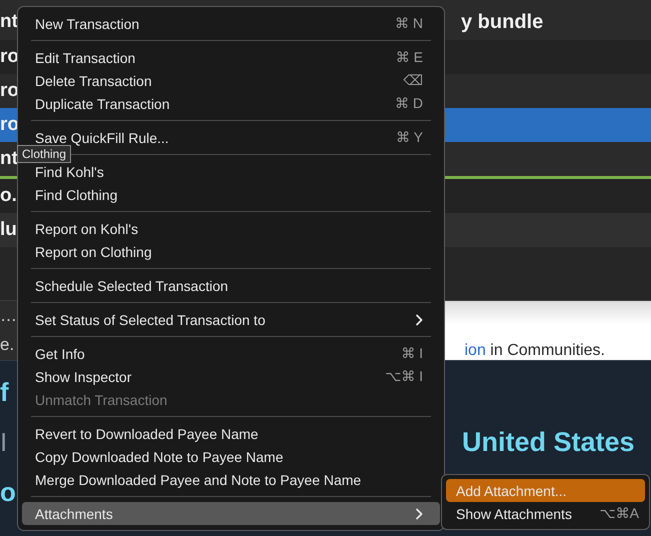 This screenshot has width=651, height=536. What do you see at coordinates (231, 23) in the screenshot?
I see `menu-item: New Transaction ⌘ N` at bounding box center [231, 23].